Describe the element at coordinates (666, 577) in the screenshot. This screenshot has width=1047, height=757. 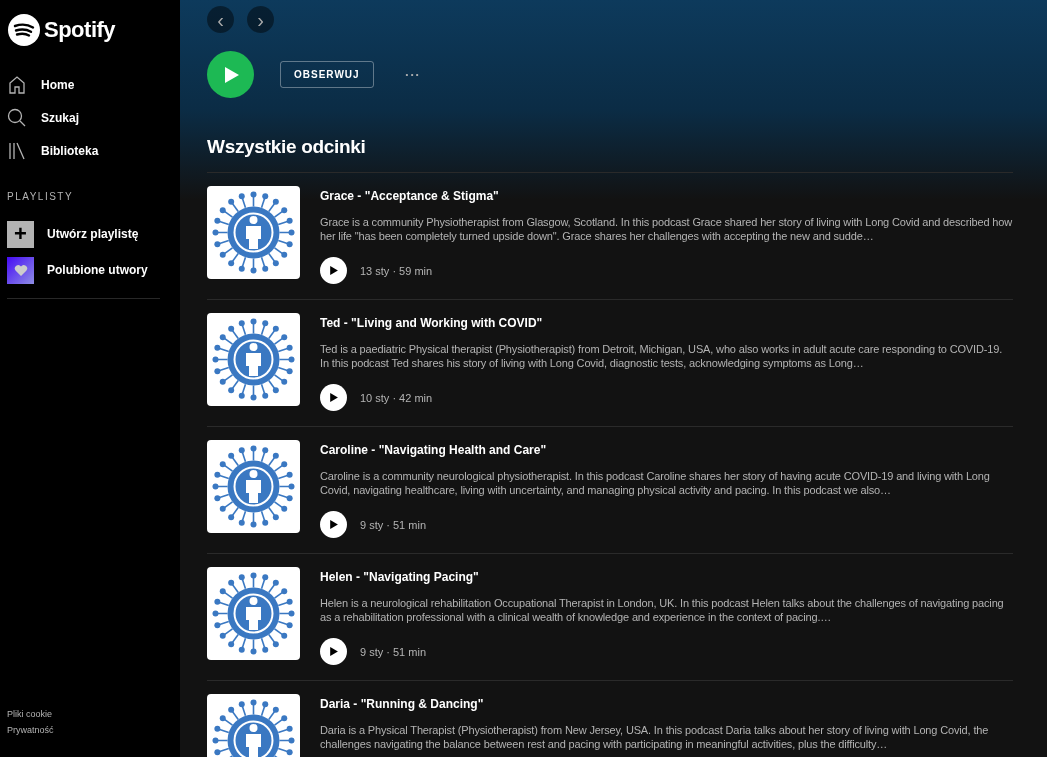
I see `episode-title: Helen - "Navigating Pacing"` at that location.